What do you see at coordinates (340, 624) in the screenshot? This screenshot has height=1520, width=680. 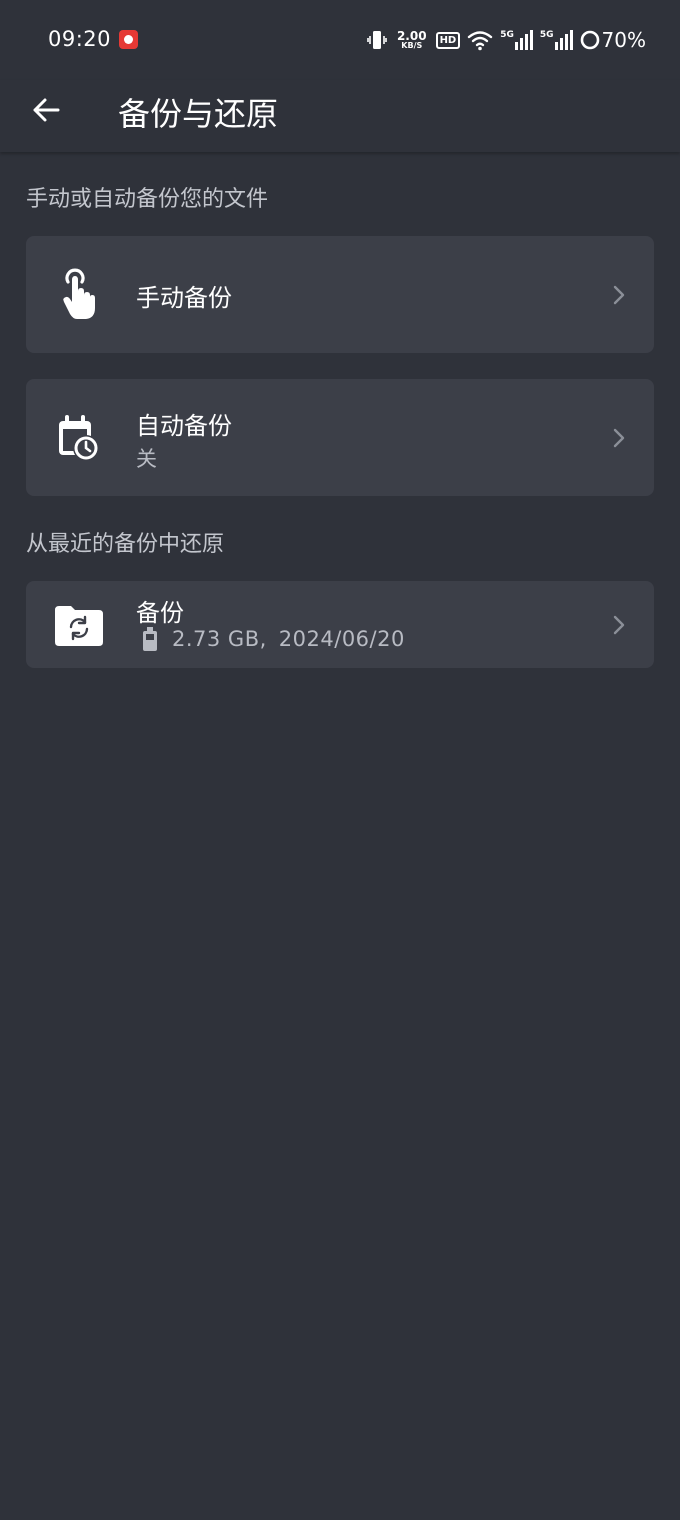 I see `backup-record-item: 备份 2.73 GB, 2024/06/20` at bounding box center [340, 624].